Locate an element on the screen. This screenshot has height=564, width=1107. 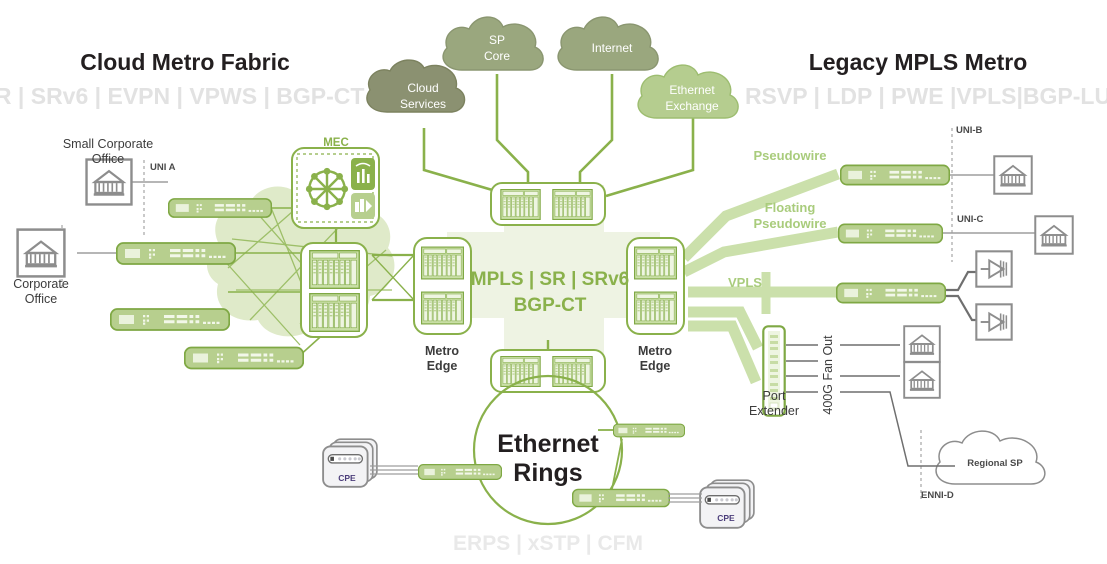
port-extender-label1: Port is located at coordinates (774, 396).